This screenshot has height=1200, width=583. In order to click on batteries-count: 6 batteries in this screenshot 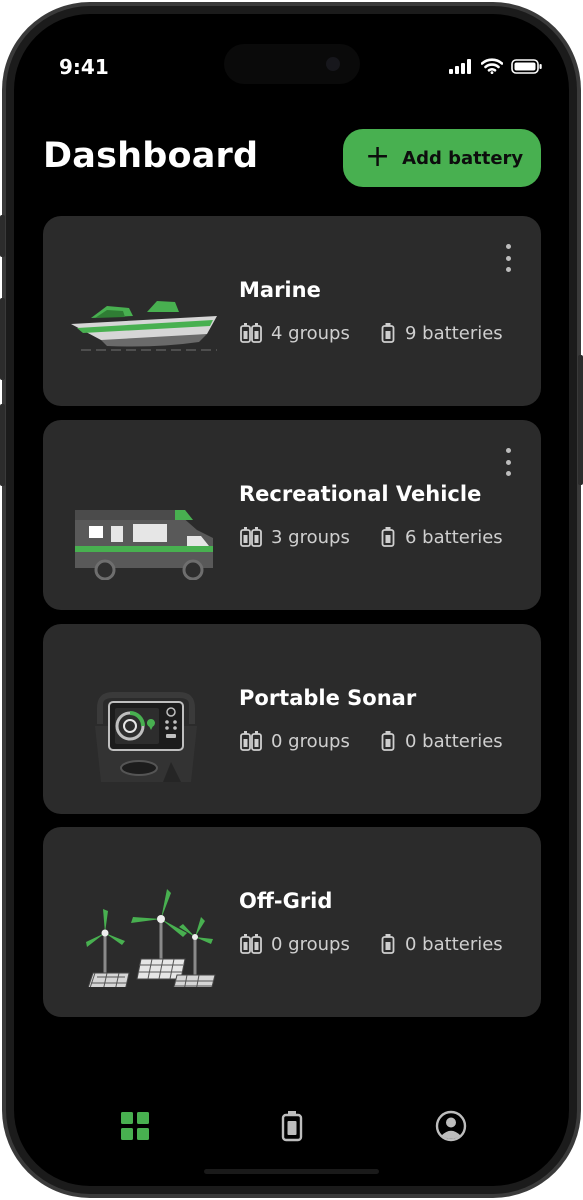, I will do `click(454, 537)`.